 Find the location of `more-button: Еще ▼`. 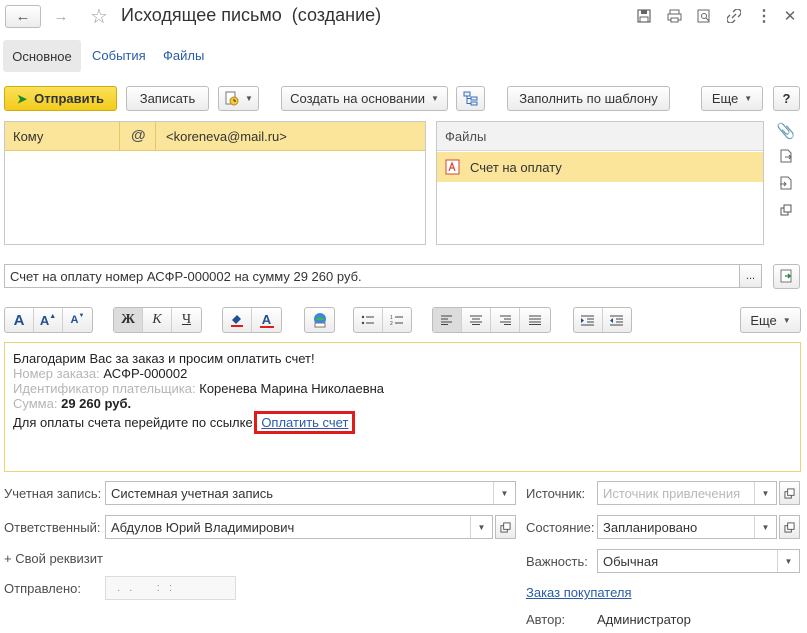

more-button: Еще ▼ is located at coordinates (732, 98).